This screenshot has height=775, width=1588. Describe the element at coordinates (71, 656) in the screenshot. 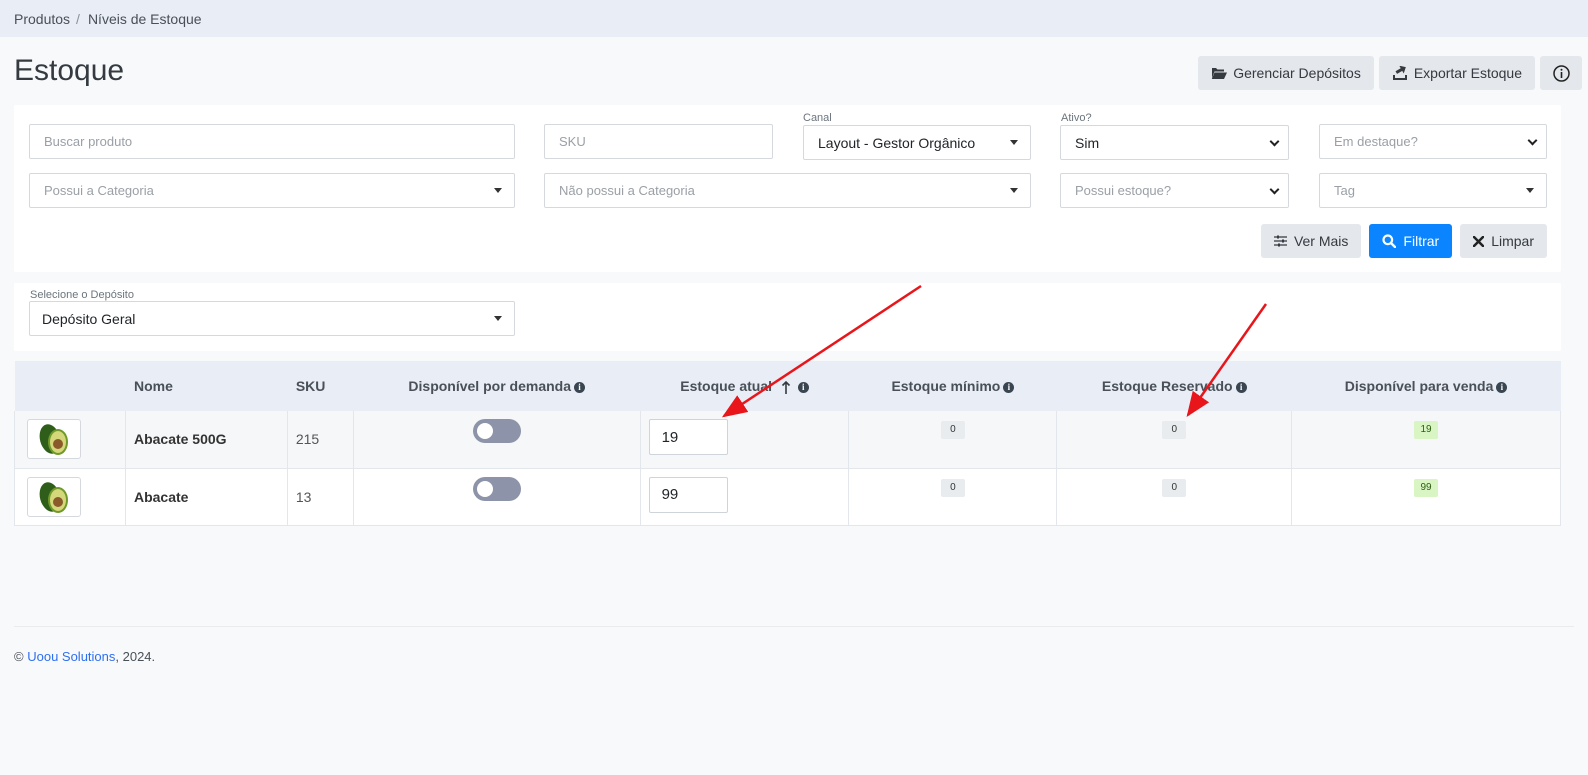

I see `company-link: Uoou Solutions` at that location.